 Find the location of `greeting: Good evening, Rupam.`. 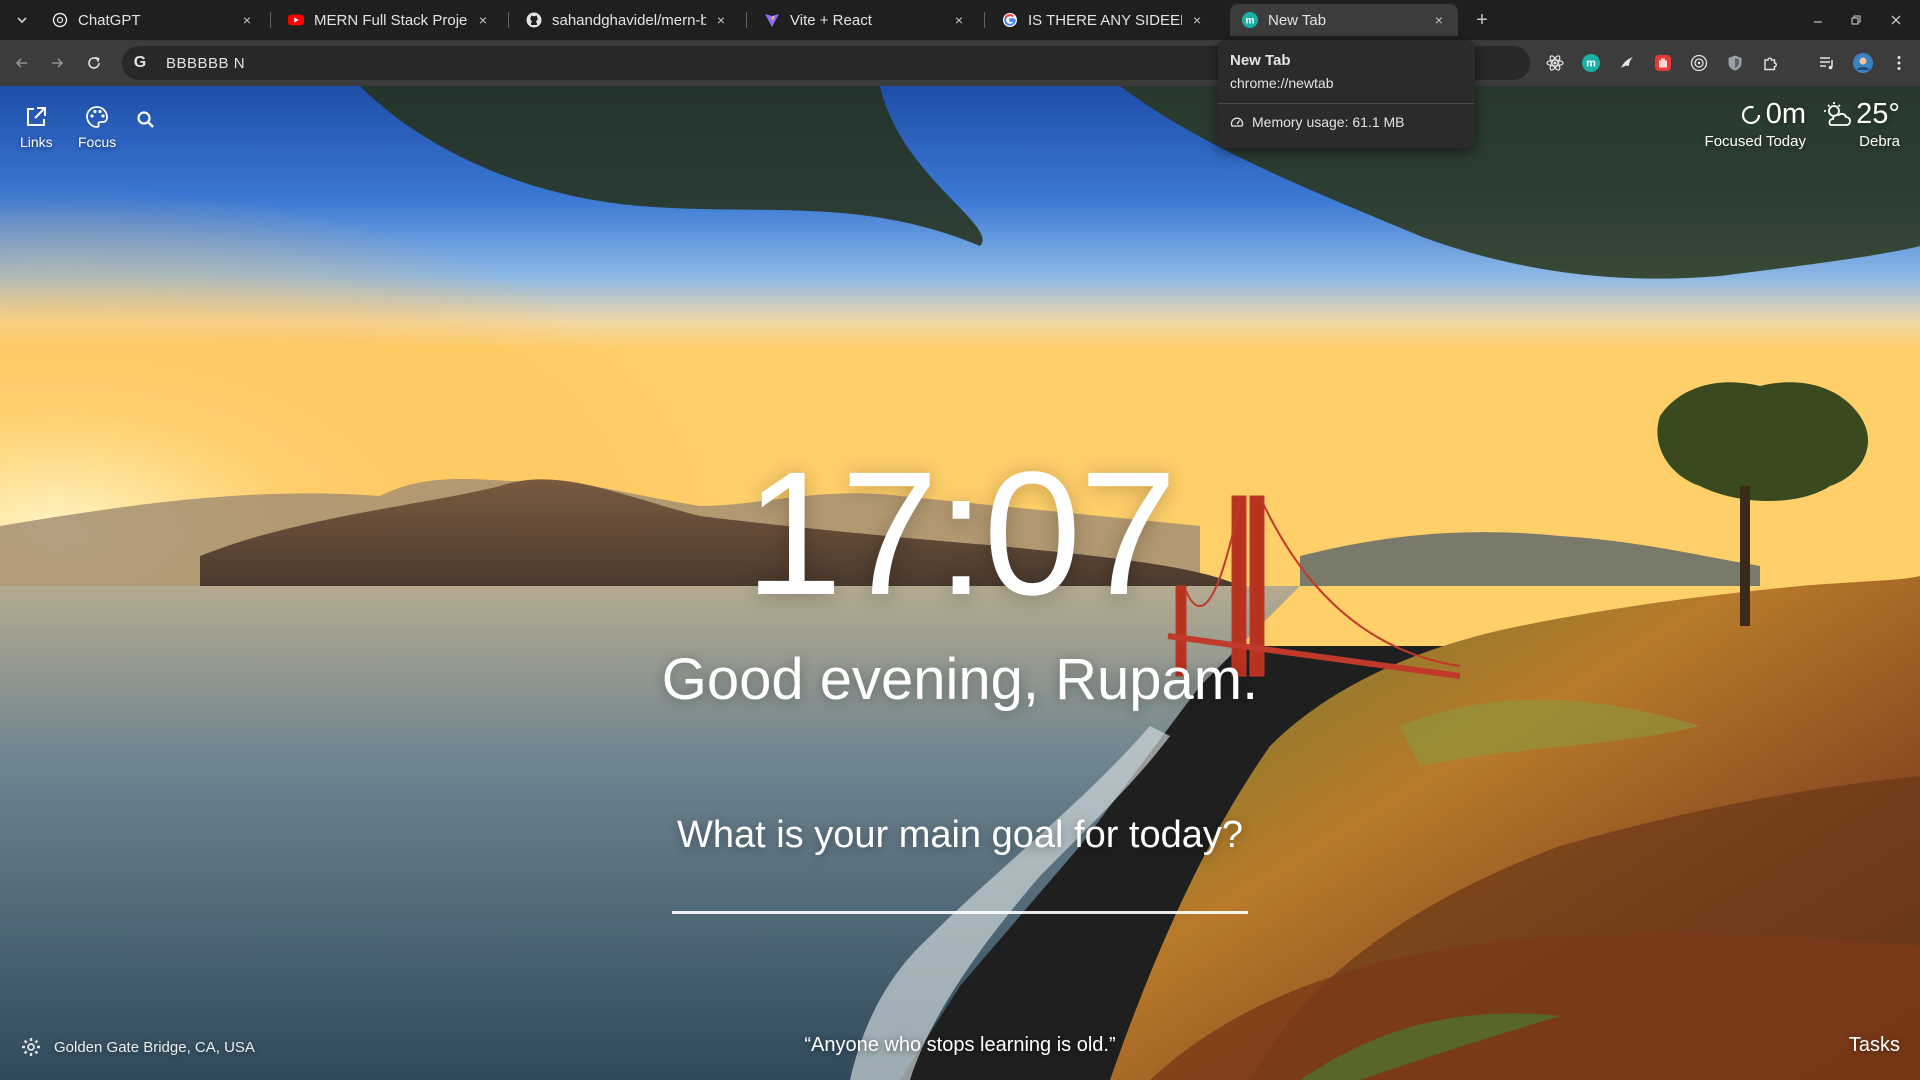

greeting: Good evening, Rupam. is located at coordinates (960, 679).